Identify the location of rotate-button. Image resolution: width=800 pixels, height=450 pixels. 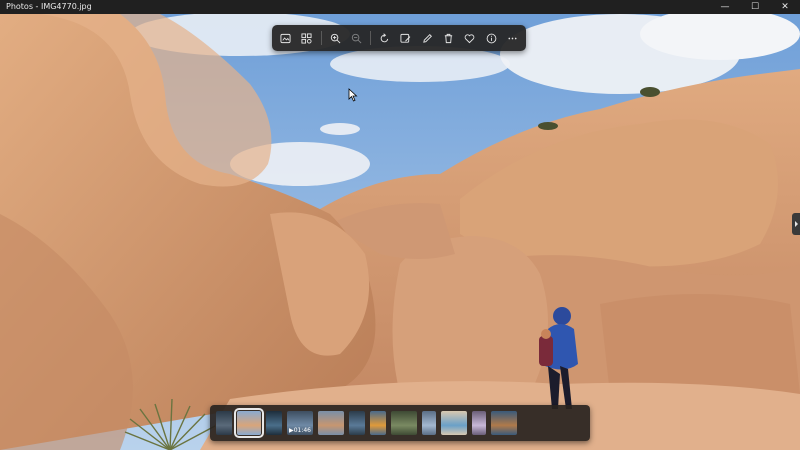
(384, 38).